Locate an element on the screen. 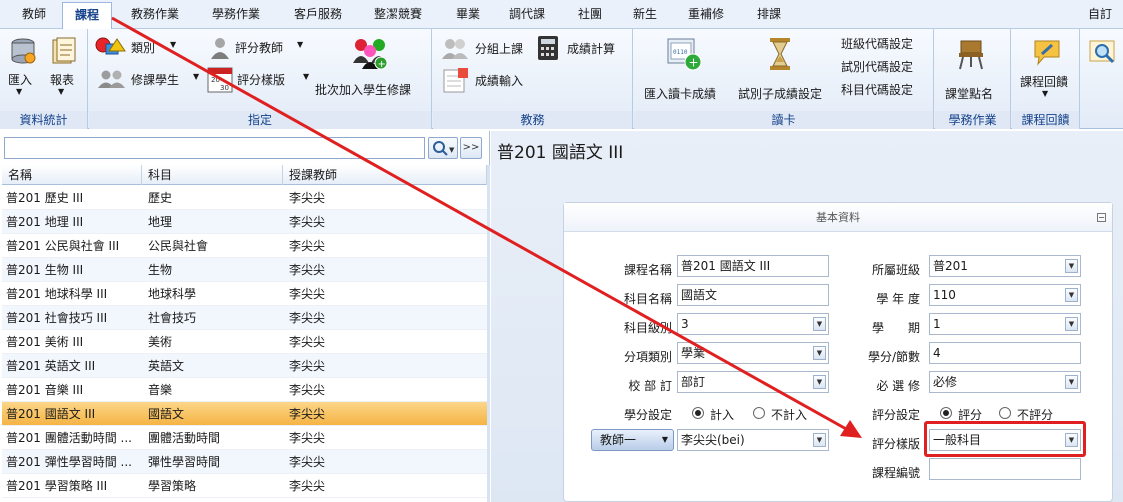 This screenshot has height=502, width=1123. table-row: 普201 音樂 III 音樂 李尖尖 is located at coordinates (244, 390).